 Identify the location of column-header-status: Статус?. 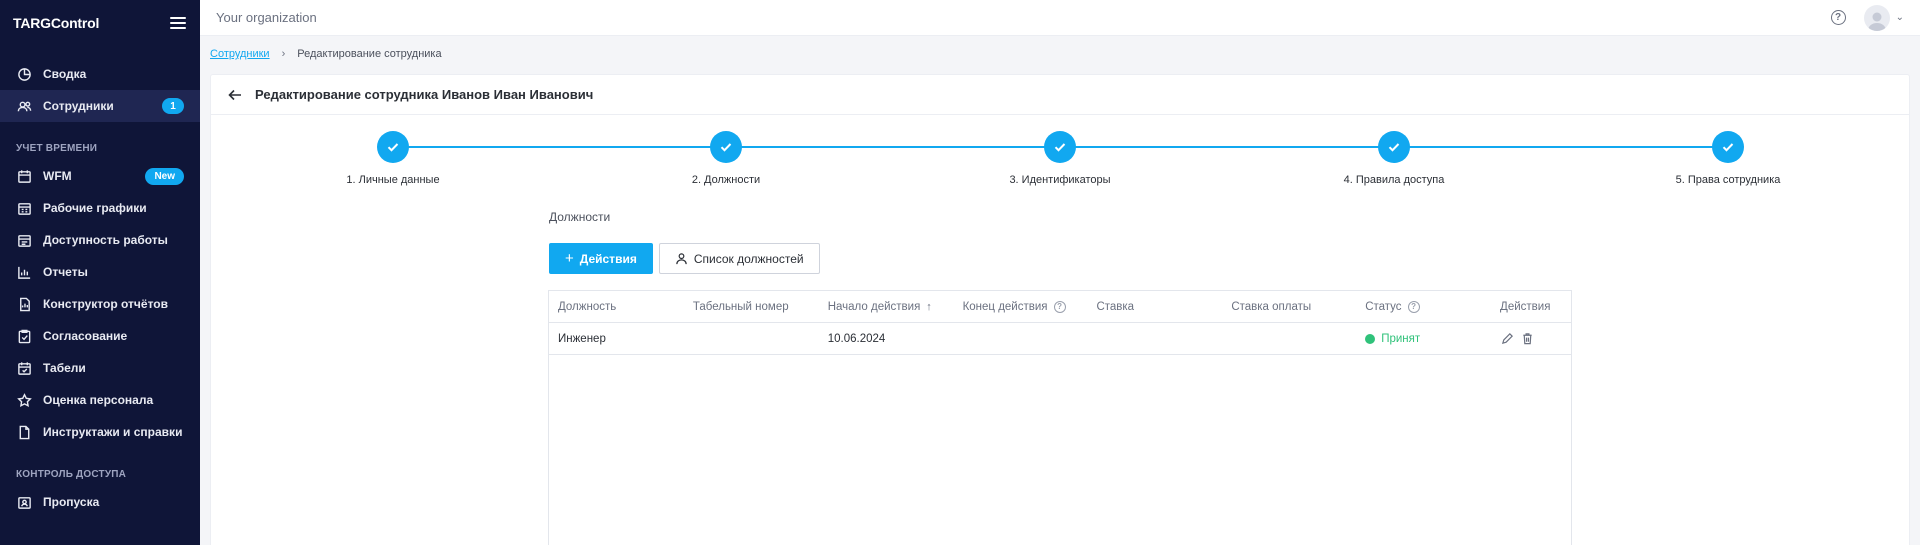
(1423, 306).